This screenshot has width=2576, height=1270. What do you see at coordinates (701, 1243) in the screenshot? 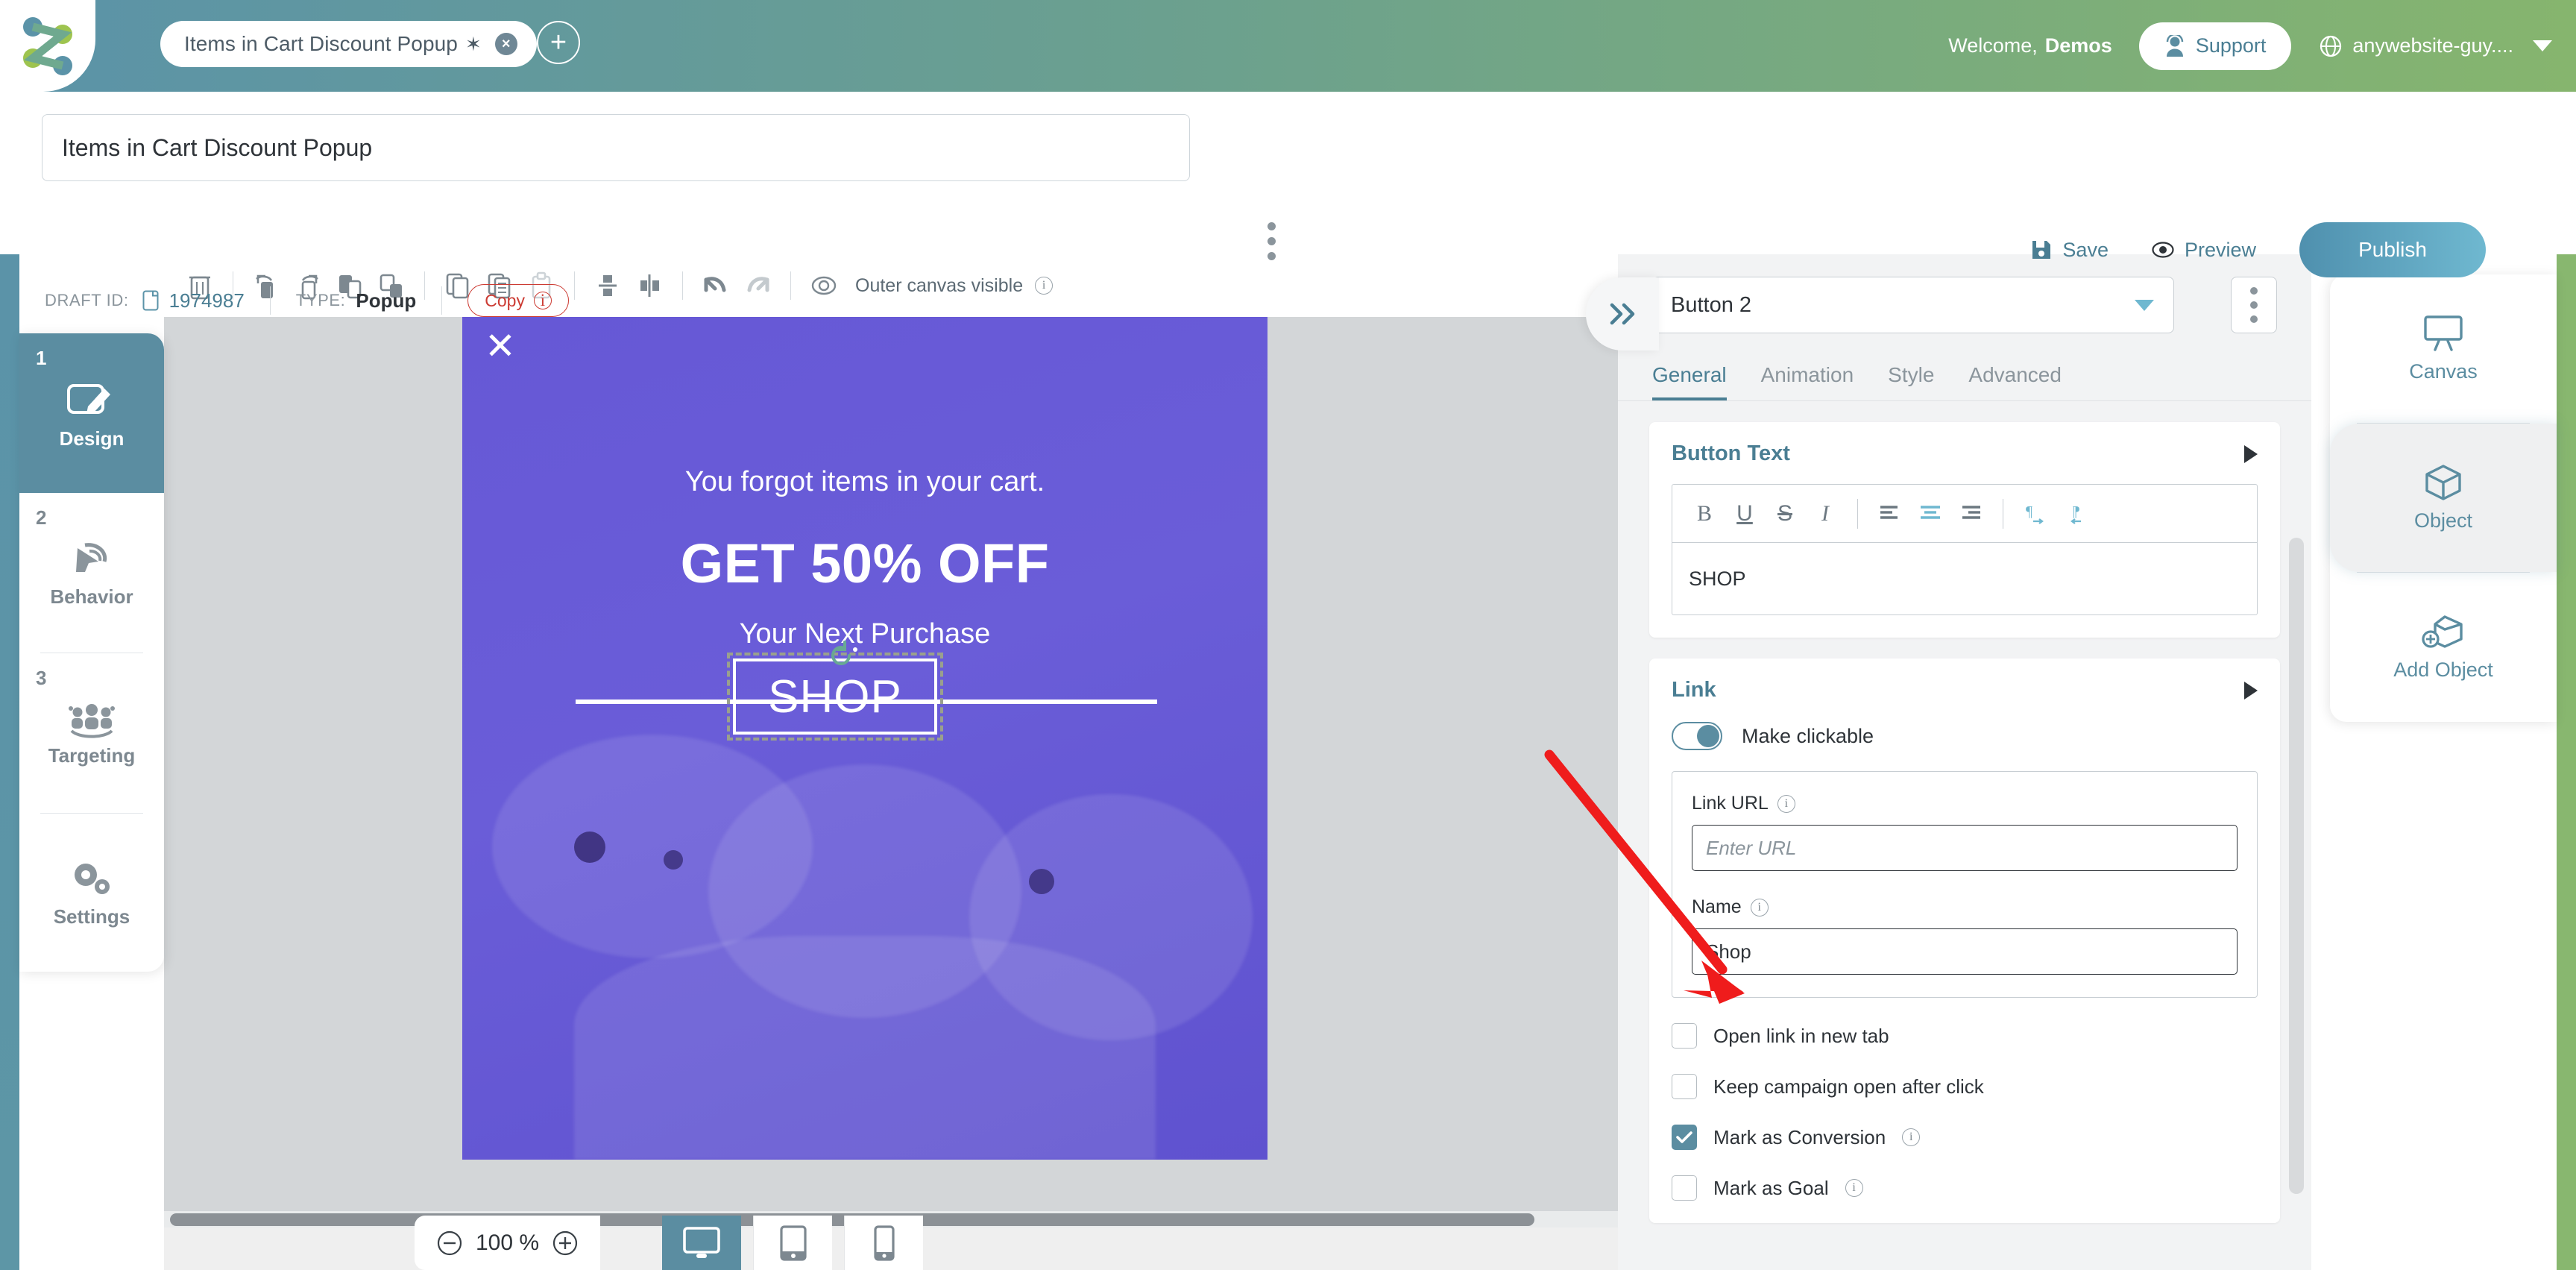
I see `device-desktop-button` at bounding box center [701, 1243].